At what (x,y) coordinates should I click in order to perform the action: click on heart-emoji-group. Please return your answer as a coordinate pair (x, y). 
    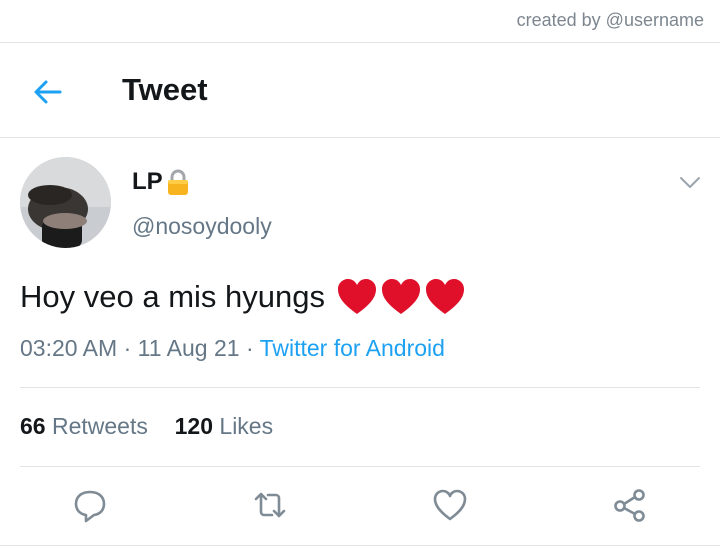
    Looking at the image, I should click on (401, 297).